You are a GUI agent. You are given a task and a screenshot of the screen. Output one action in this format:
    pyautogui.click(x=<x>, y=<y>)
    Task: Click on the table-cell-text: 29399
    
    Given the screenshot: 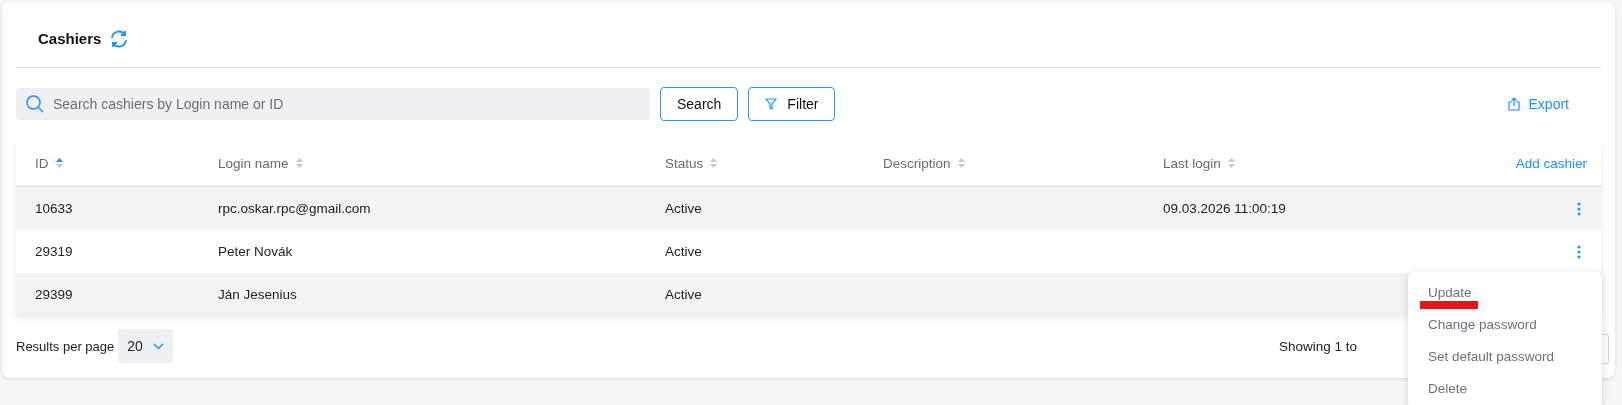 What is the action you would take?
    pyautogui.click(x=54, y=294)
    